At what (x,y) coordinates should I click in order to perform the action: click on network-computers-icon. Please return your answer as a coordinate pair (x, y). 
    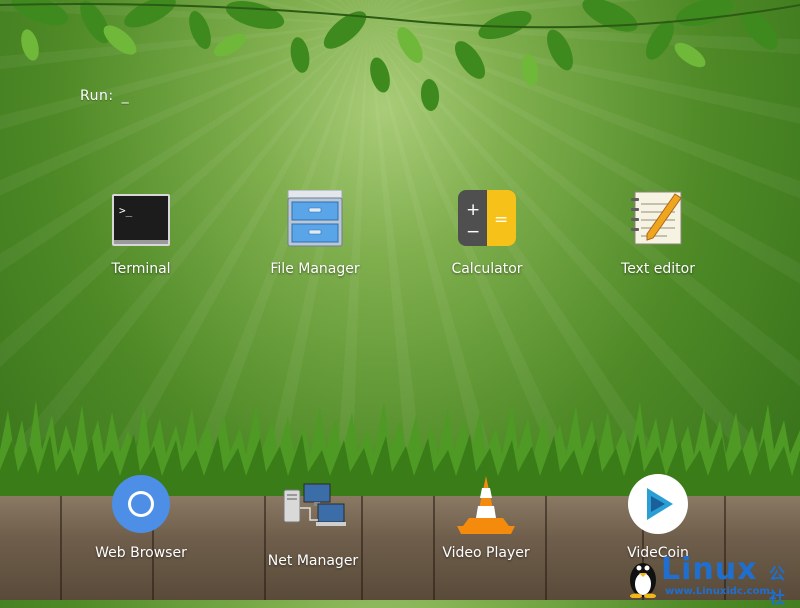
    Looking at the image, I should click on (314, 513).